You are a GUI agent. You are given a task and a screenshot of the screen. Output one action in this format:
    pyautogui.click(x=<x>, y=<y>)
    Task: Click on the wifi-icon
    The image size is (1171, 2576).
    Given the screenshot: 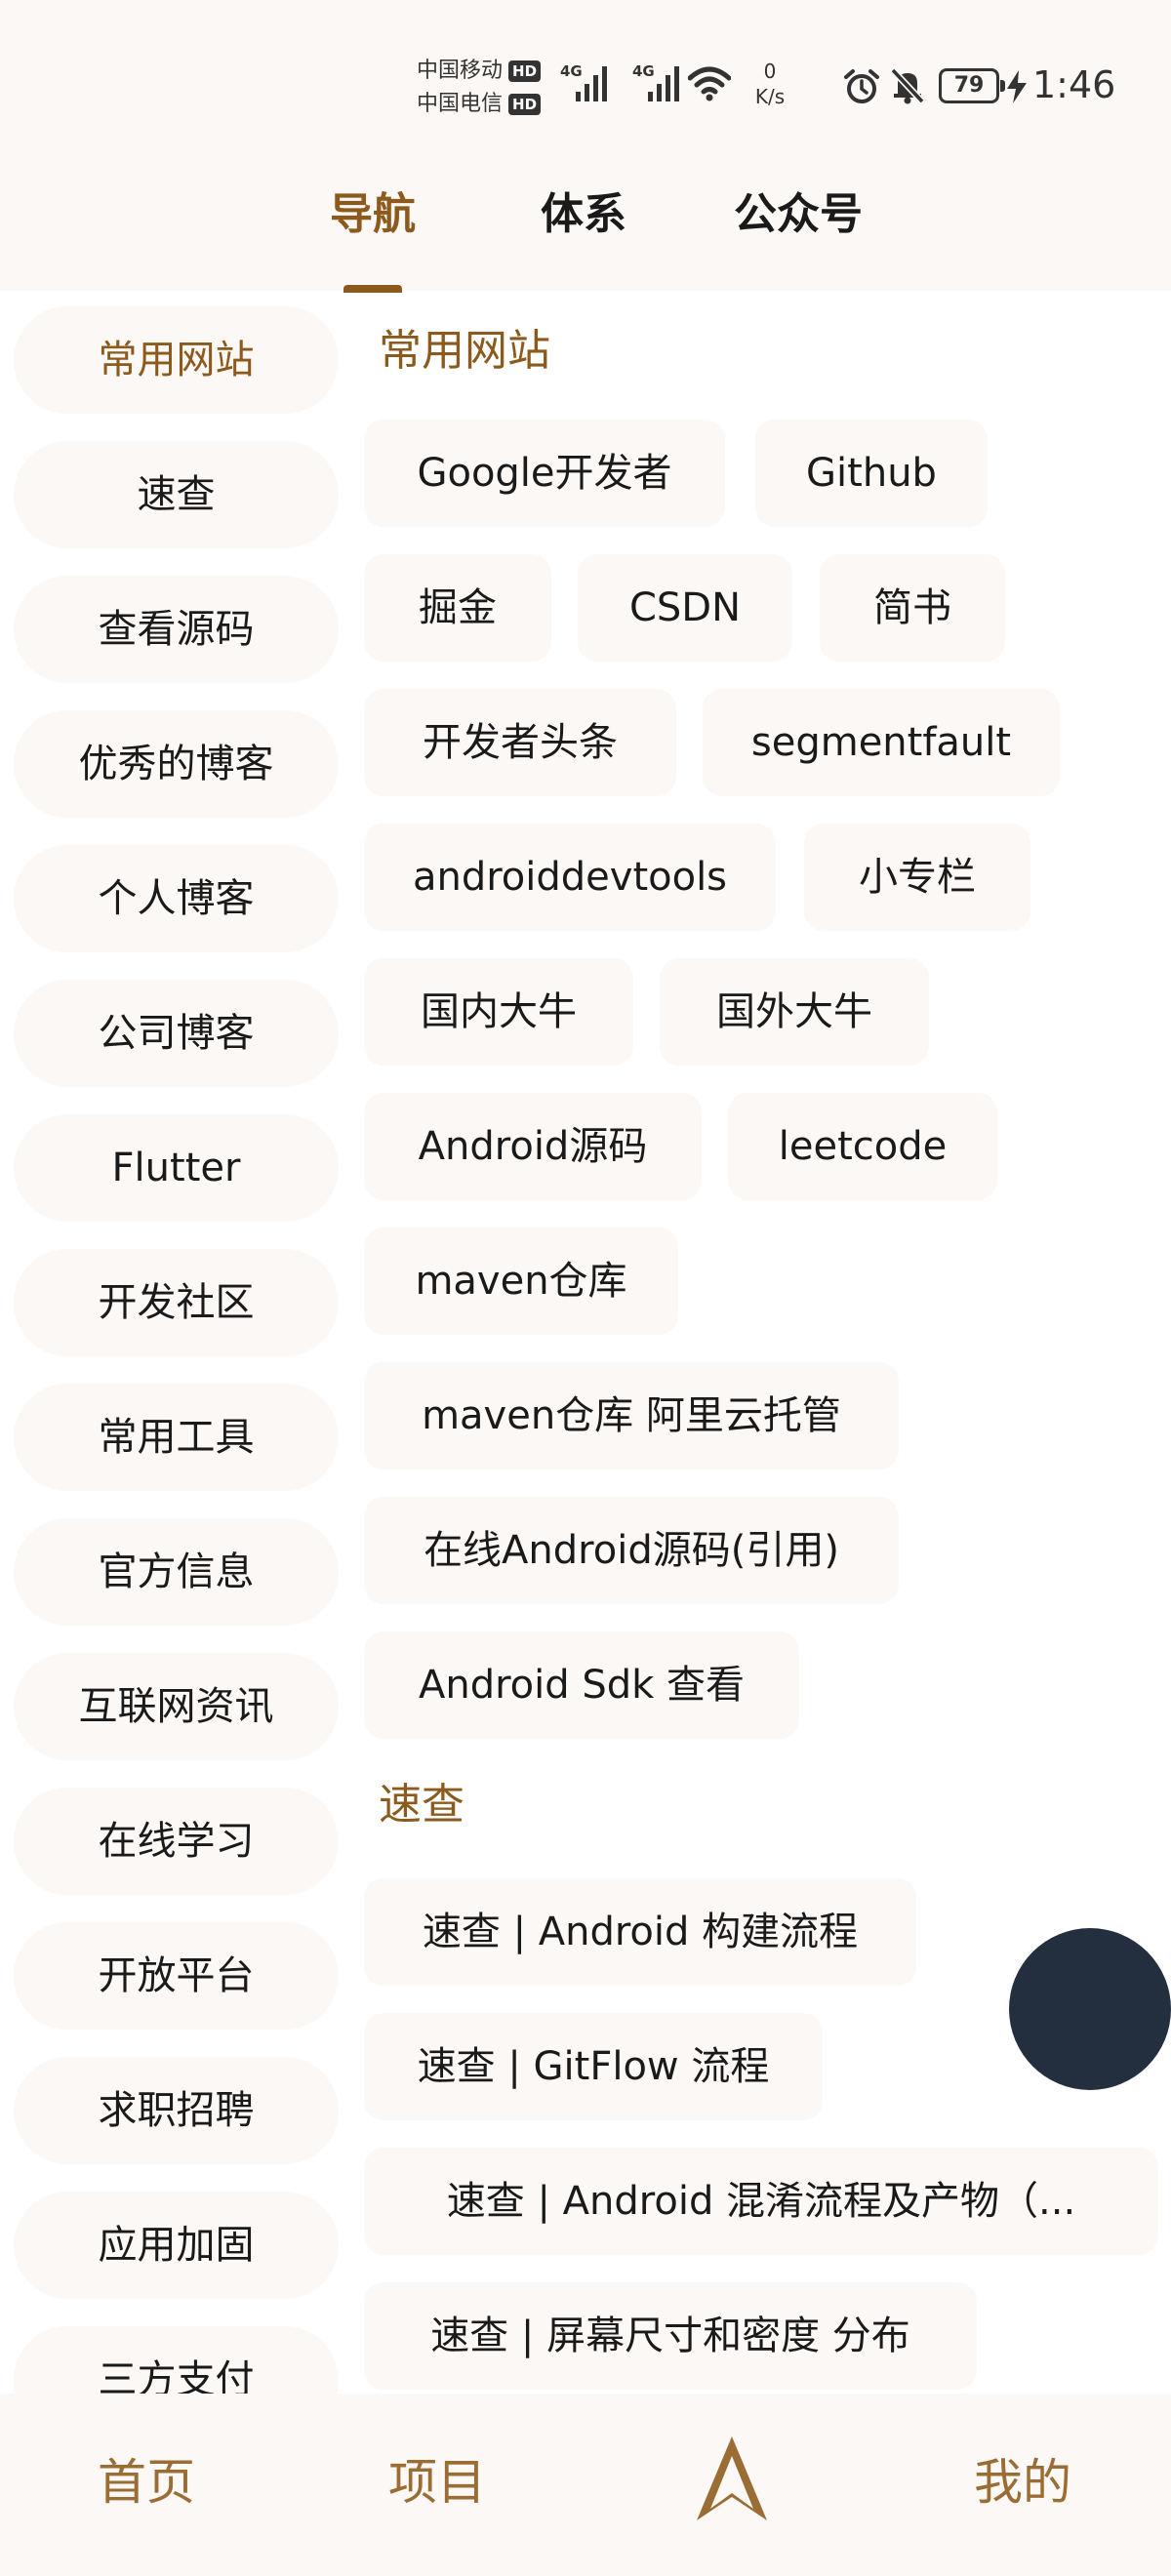 What is the action you would take?
    pyautogui.click(x=709, y=83)
    